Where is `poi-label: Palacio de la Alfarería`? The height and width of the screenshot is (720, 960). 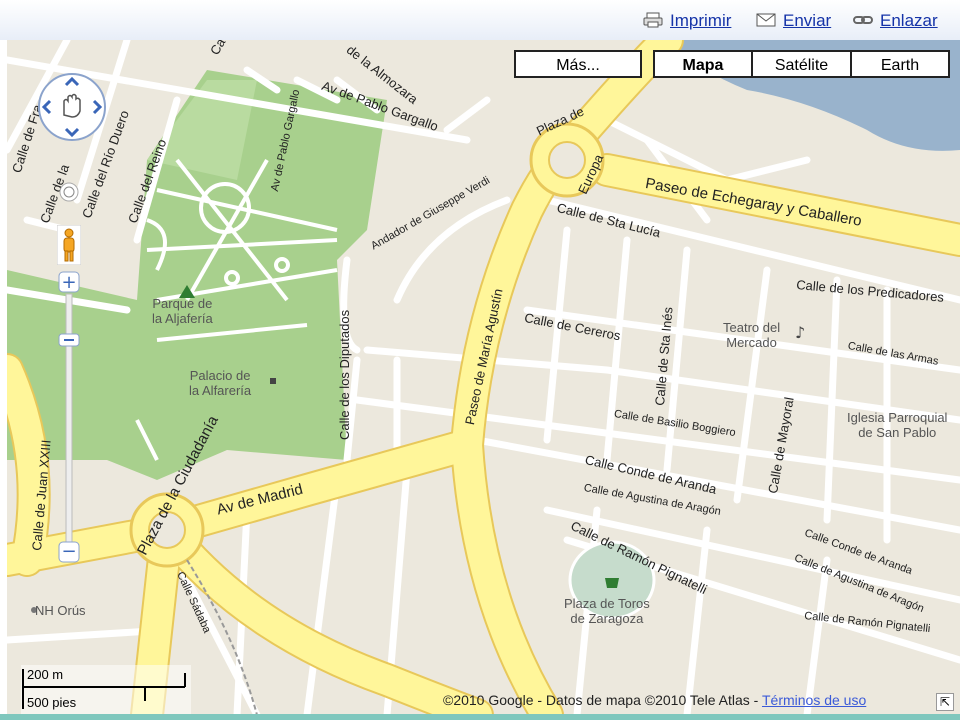
poi-label: Palacio de la Alfarería is located at coordinates (220, 383).